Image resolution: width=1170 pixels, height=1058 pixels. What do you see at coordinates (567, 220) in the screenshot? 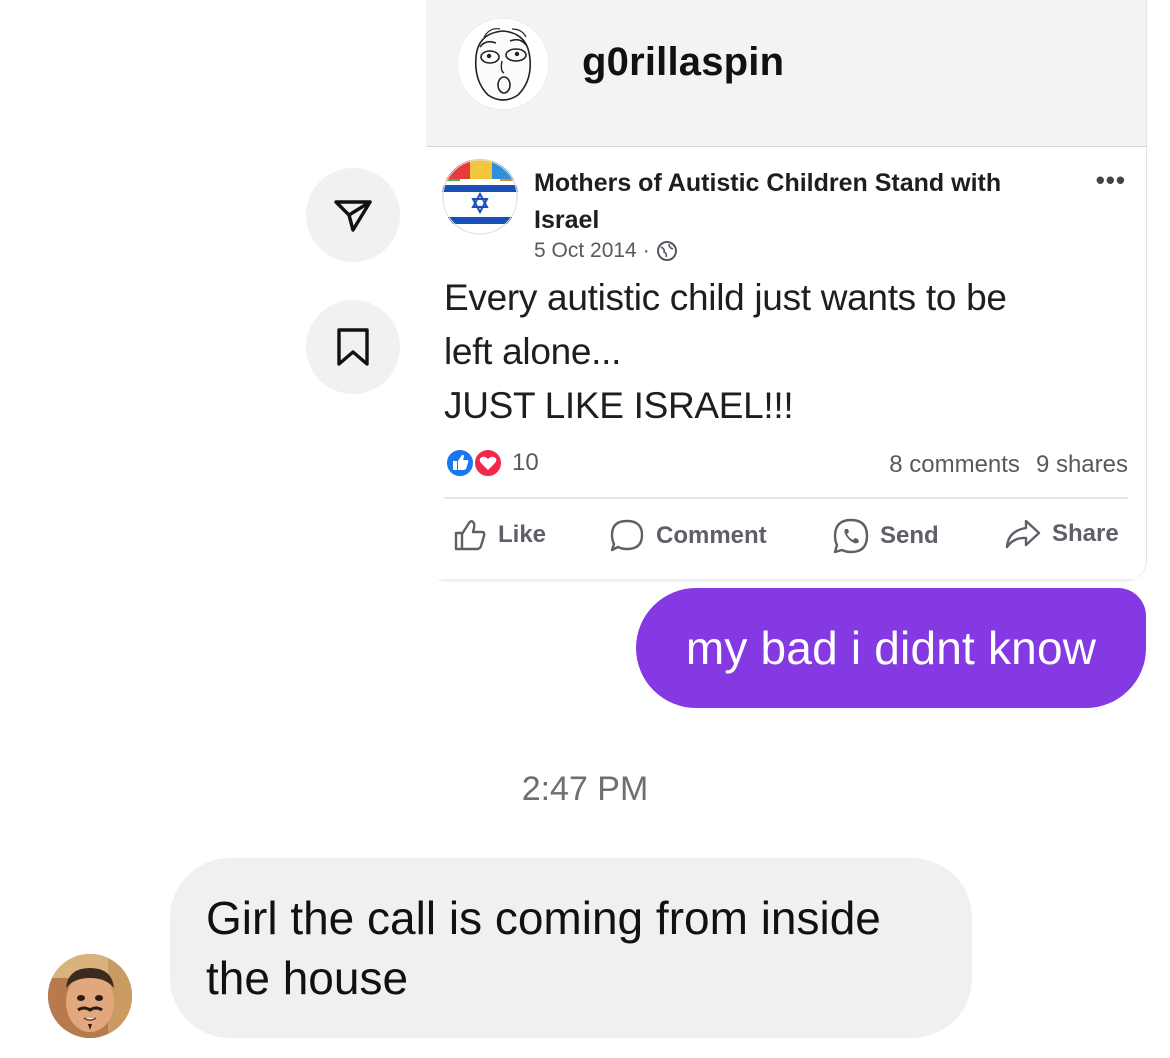
I see `fb-page-name-line2: Israel` at bounding box center [567, 220].